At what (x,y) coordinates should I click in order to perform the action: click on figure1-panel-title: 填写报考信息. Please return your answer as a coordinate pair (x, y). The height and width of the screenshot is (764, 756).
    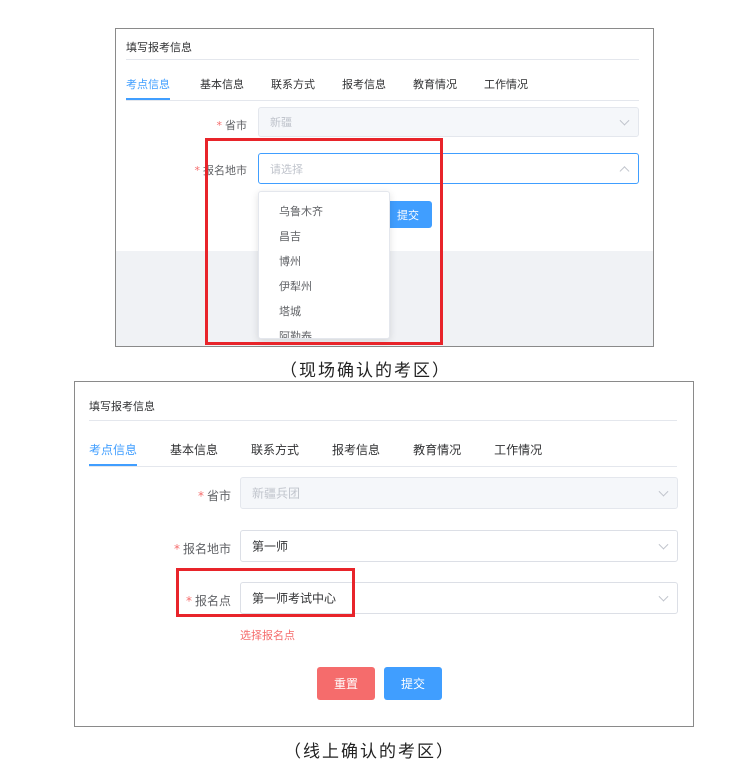
    Looking at the image, I should click on (159, 47).